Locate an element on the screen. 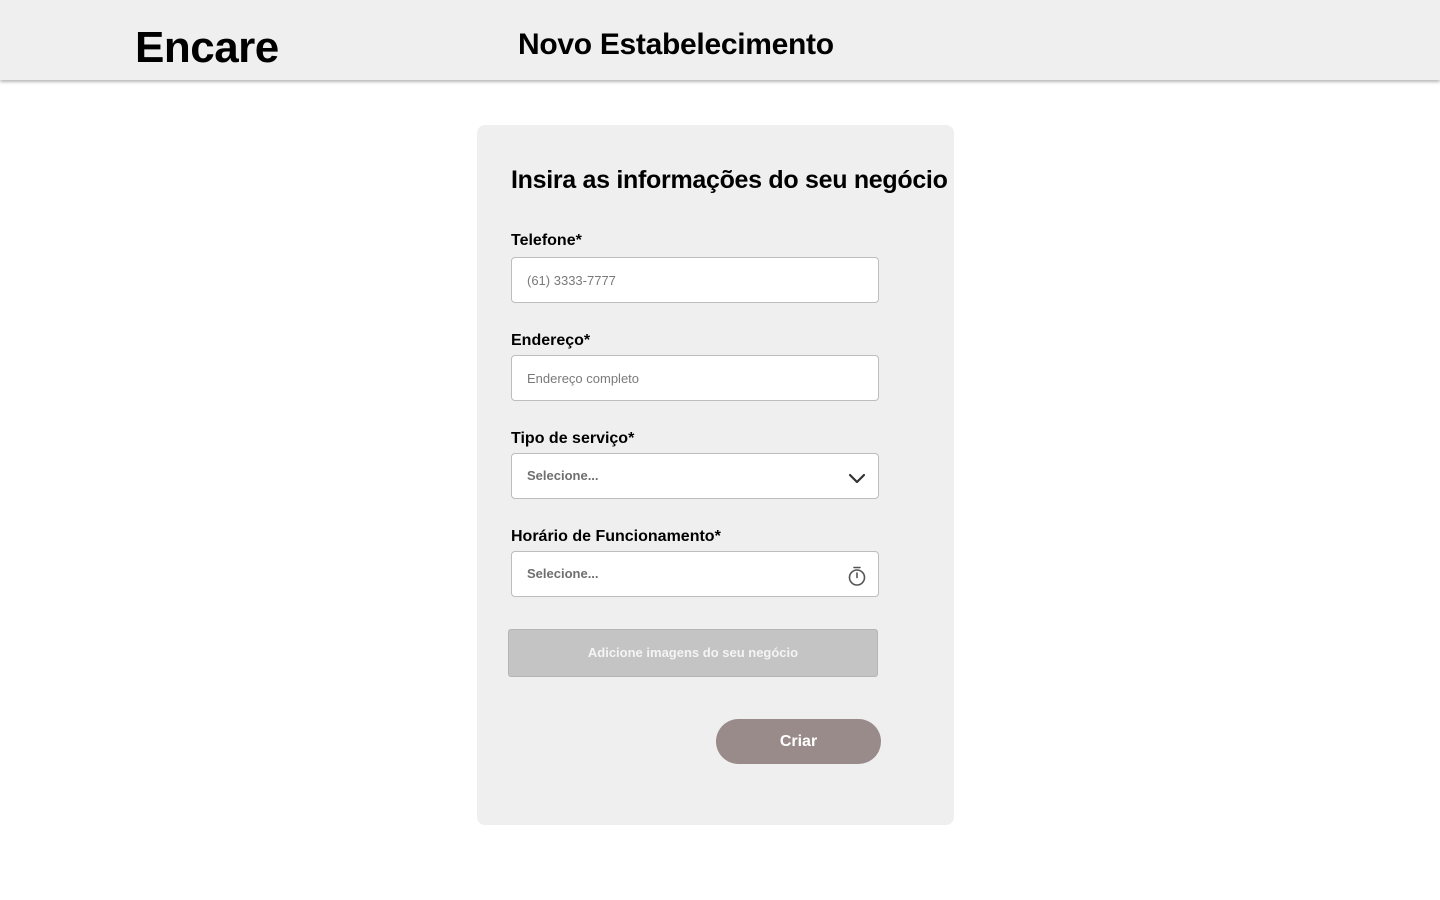 Image resolution: width=1440 pixels, height=900 pixels. page-title: Novo Estabelecimento is located at coordinates (676, 44).